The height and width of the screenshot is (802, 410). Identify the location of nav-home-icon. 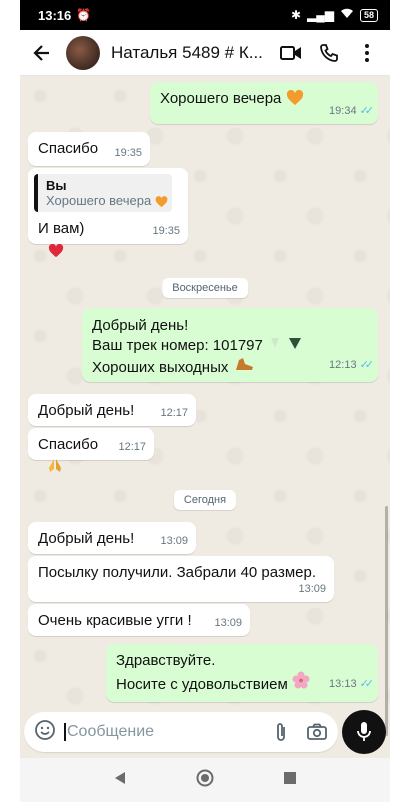
(205, 780).